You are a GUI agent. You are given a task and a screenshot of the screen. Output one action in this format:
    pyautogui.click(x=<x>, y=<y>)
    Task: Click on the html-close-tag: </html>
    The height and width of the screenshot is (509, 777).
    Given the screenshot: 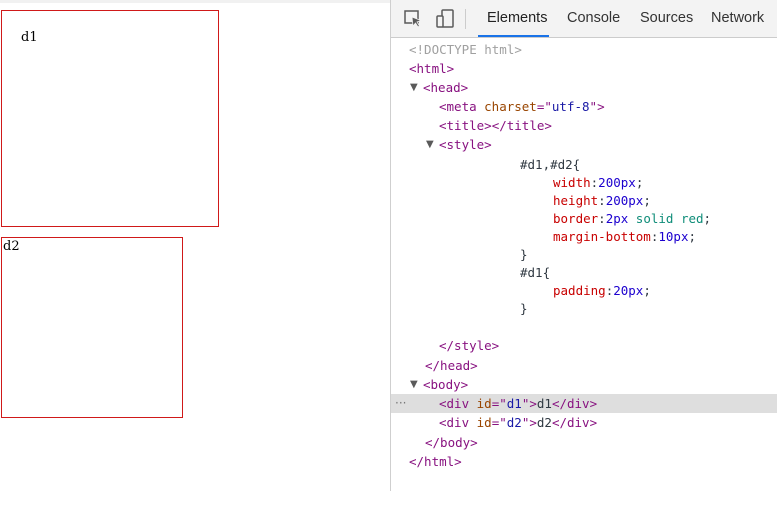 What is the action you would take?
    pyautogui.click(x=435, y=461)
    